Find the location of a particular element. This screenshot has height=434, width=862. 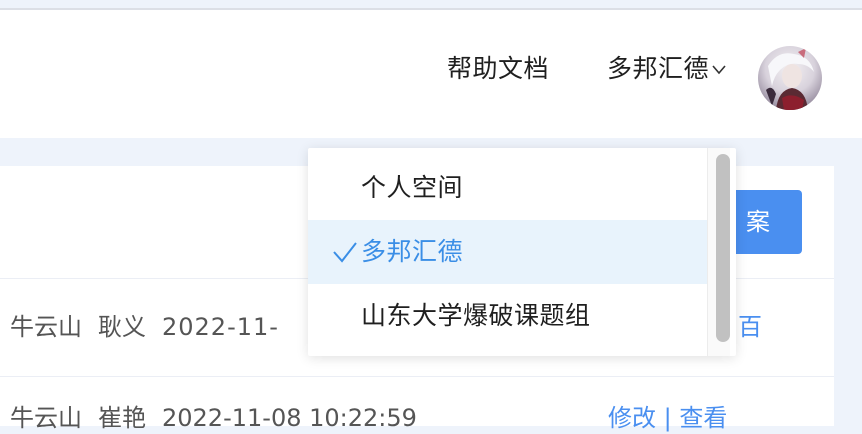

dropdown-item-shandong-univ: 山东大学爆破课题组 is located at coordinates (508, 316).